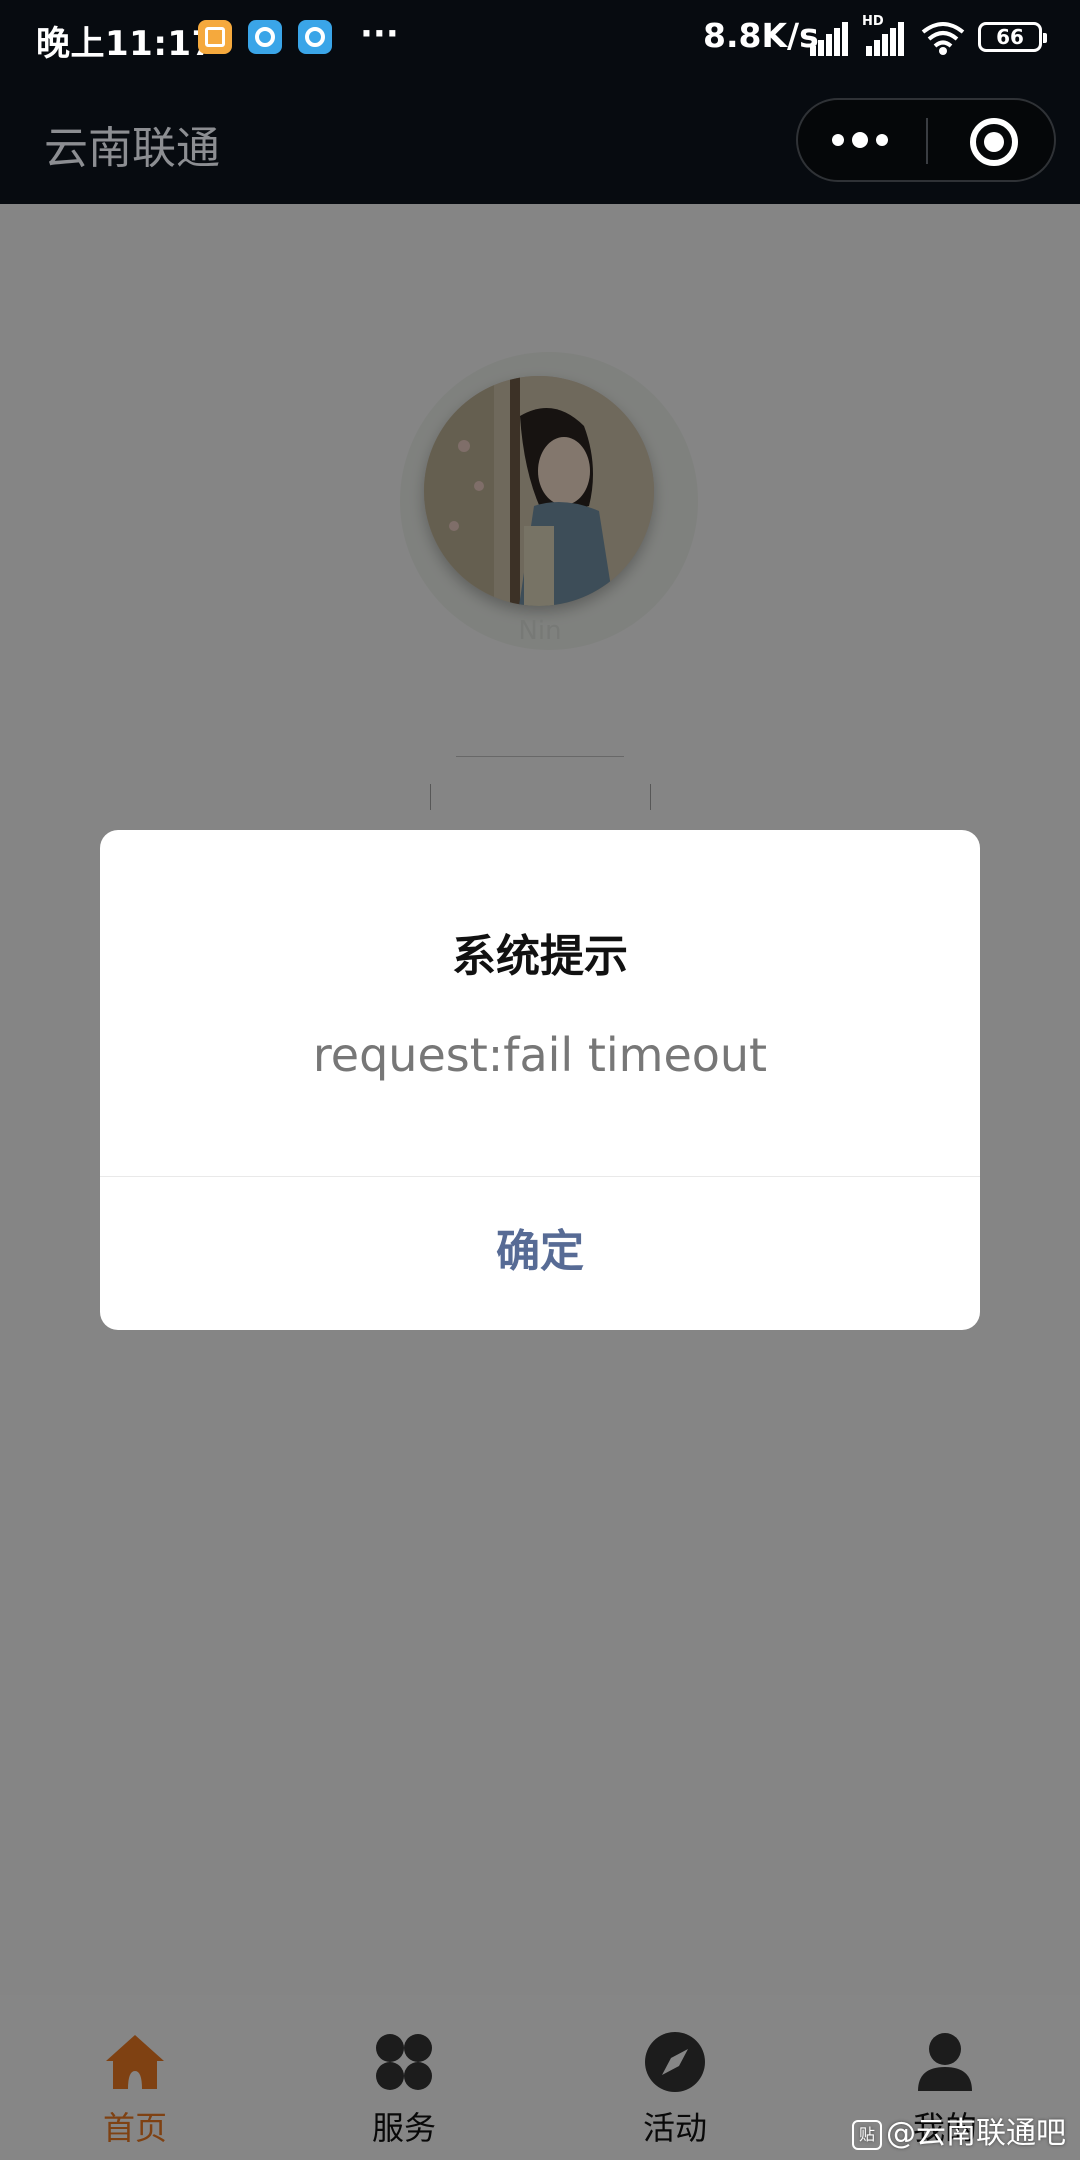 Image resolution: width=1080 pixels, height=2160 pixels. What do you see at coordinates (943, 38) in the screenshot?
I see `wifi-icon` at bounding box center [943, 38].